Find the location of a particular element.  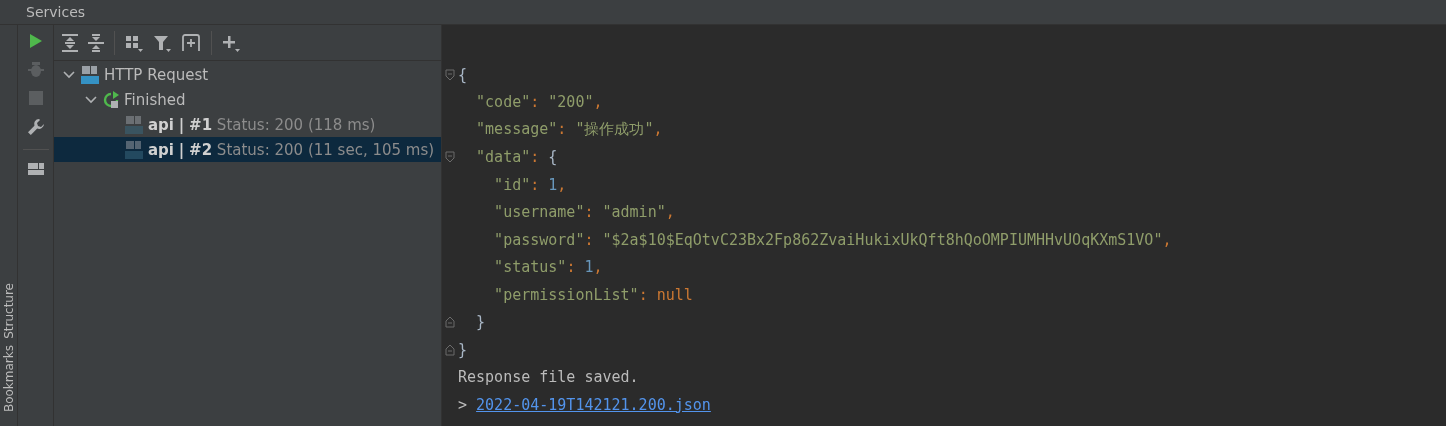

file-link: 2022-04-19T142121.200.json is located at coordinates (593, 404).